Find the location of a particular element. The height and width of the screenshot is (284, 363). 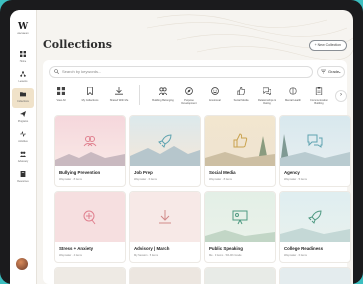

rocket-icon is located at coordinates (315, 217).